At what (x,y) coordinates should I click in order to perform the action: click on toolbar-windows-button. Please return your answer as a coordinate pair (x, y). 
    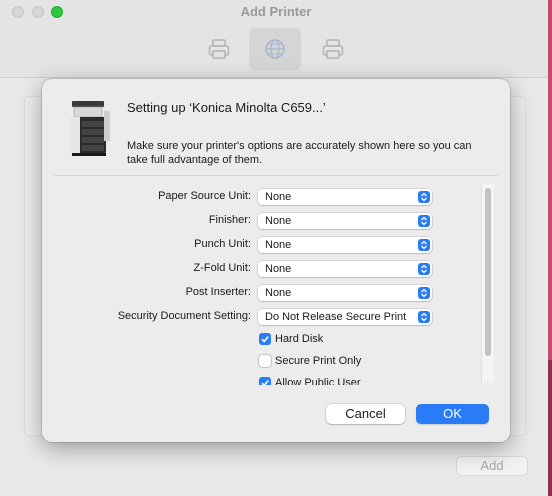
    Looking at the image, I should click on (333, 49).